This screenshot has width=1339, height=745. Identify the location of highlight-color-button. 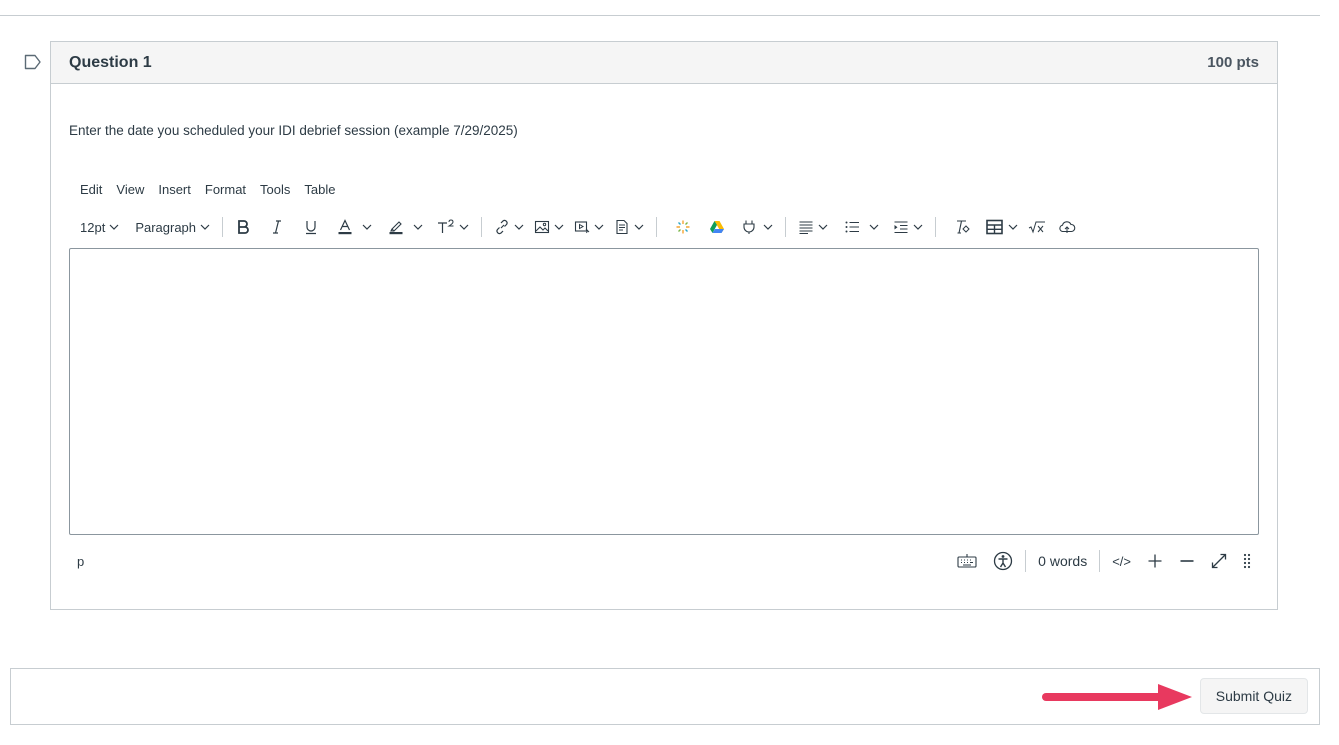
(405, 227).